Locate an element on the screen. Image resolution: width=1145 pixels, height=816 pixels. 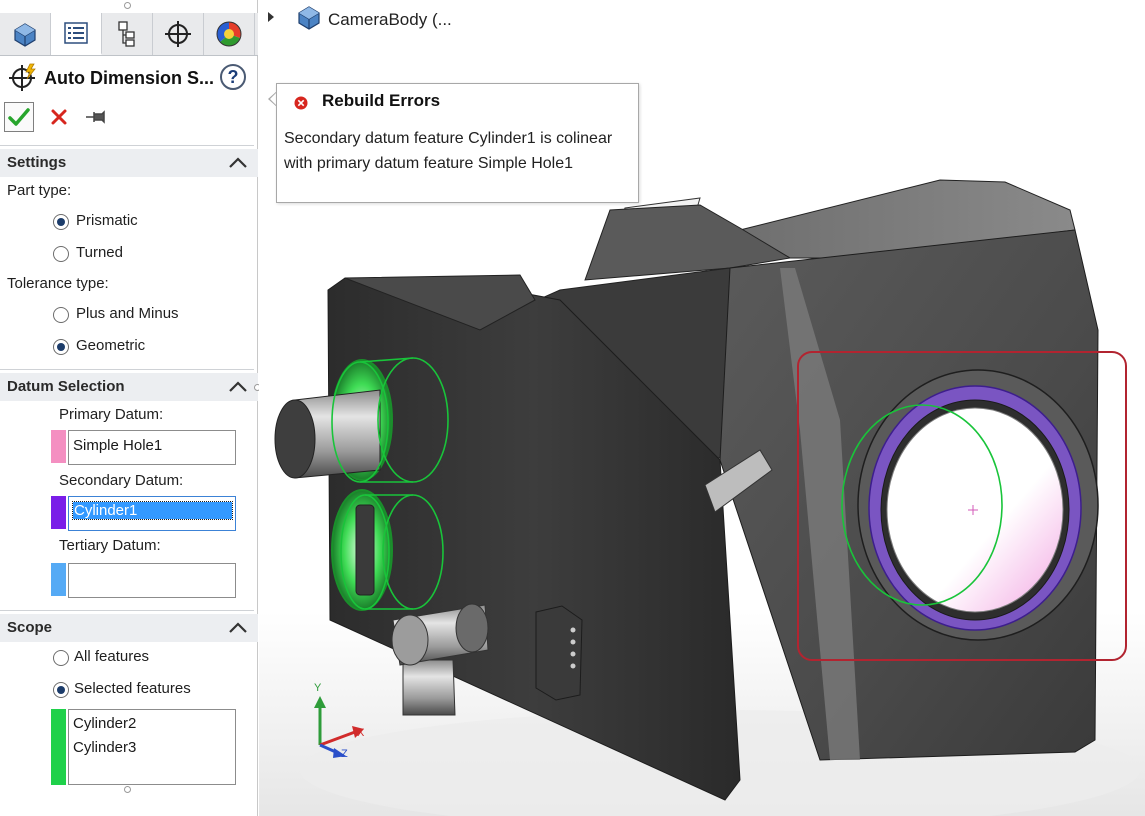
panel-resize-grip-top is located at coordinates (127, 5).